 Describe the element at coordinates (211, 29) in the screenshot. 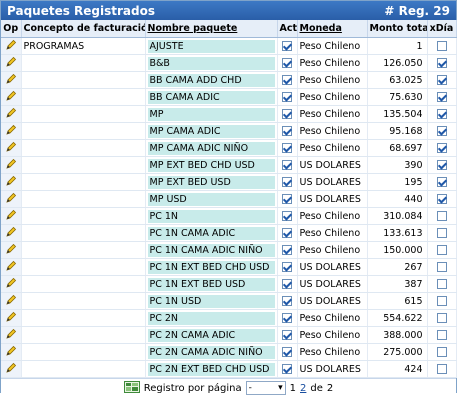

I see `col-nombre-sort: Nombre paquete` at that location.